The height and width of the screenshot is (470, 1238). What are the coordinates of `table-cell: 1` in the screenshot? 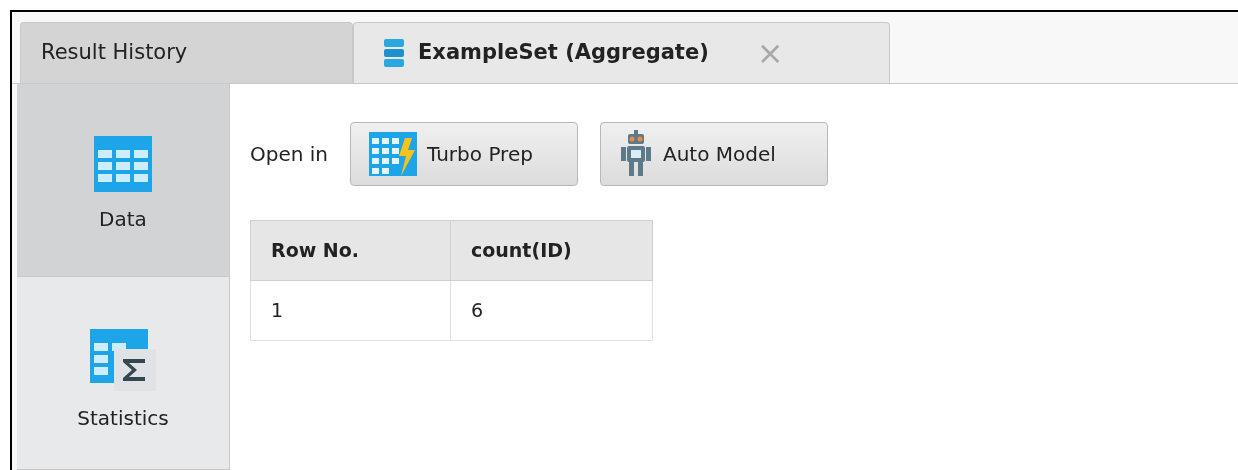 It's located at (350, 310).